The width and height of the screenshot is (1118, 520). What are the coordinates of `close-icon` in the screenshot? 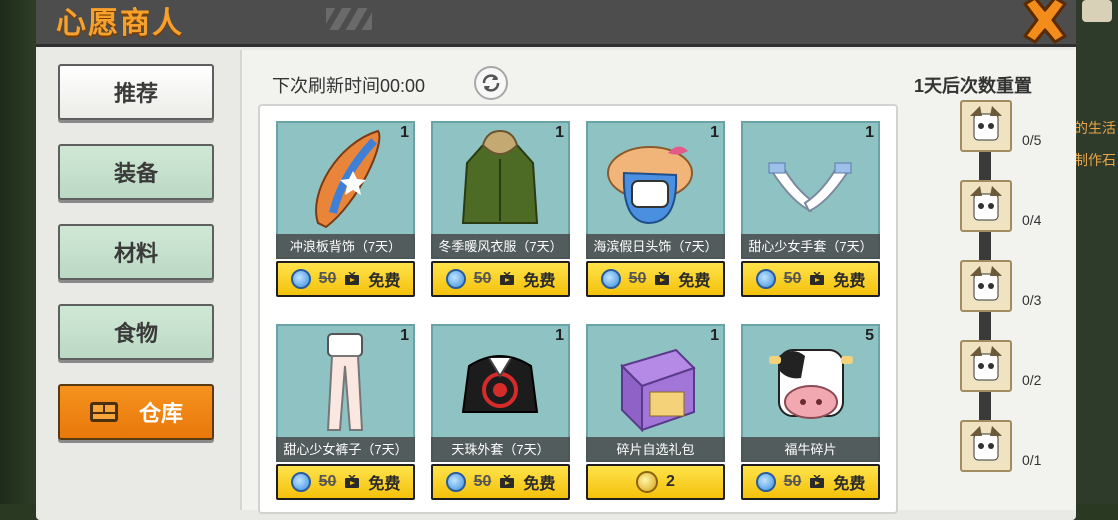 It's located at (1045, 22).